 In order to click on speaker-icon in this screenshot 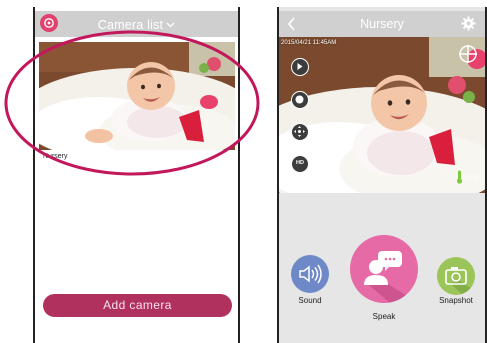, I will do `click(310, 274)`.